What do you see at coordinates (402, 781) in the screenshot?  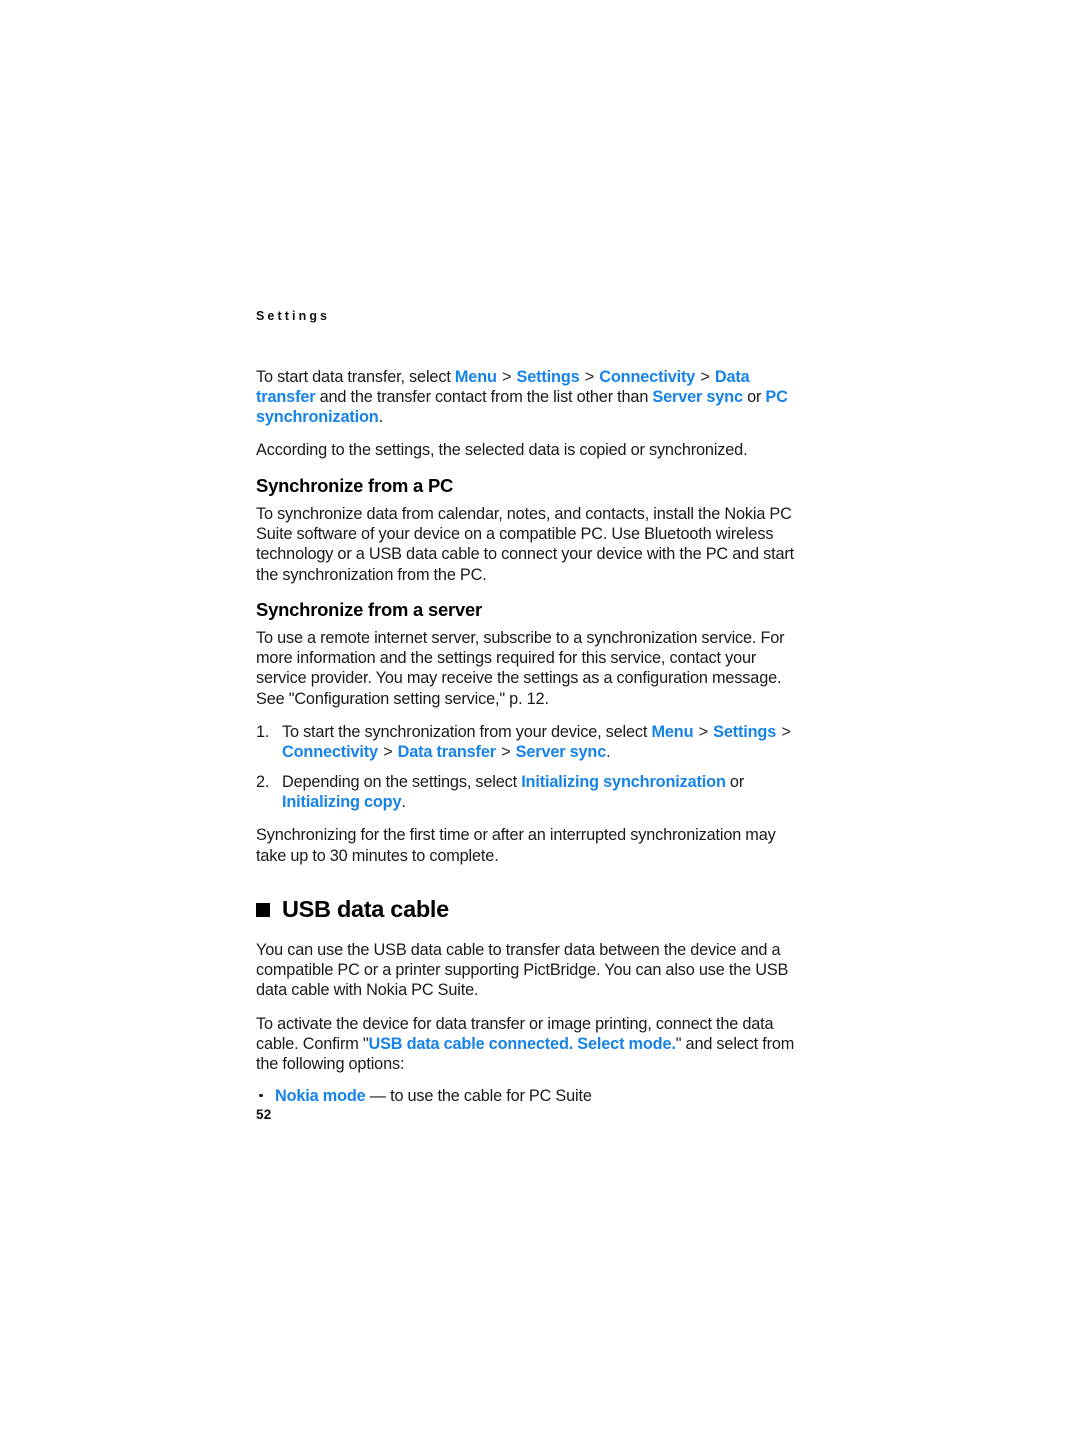 I see `text-run: Depending on the settings, select` at bounding box center [402, 781].